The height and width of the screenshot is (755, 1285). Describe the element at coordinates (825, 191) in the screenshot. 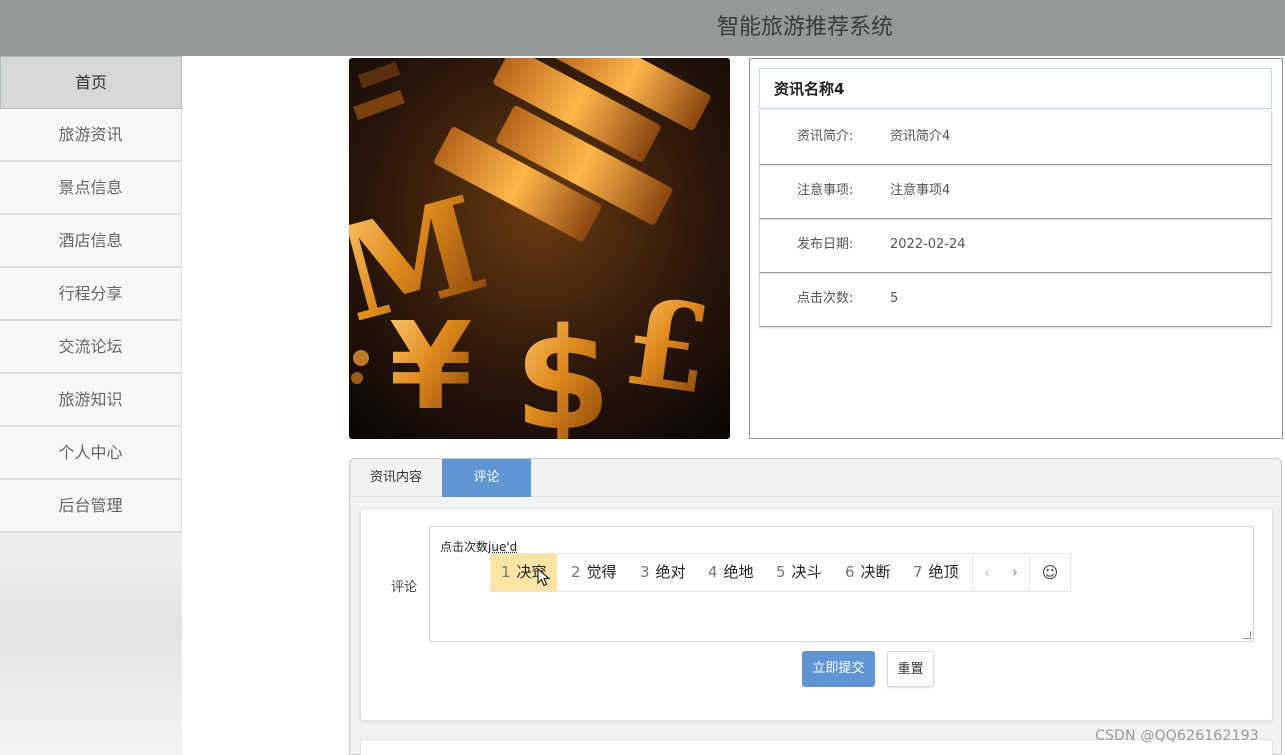

I see `info-label: 注意事项:` at that location.